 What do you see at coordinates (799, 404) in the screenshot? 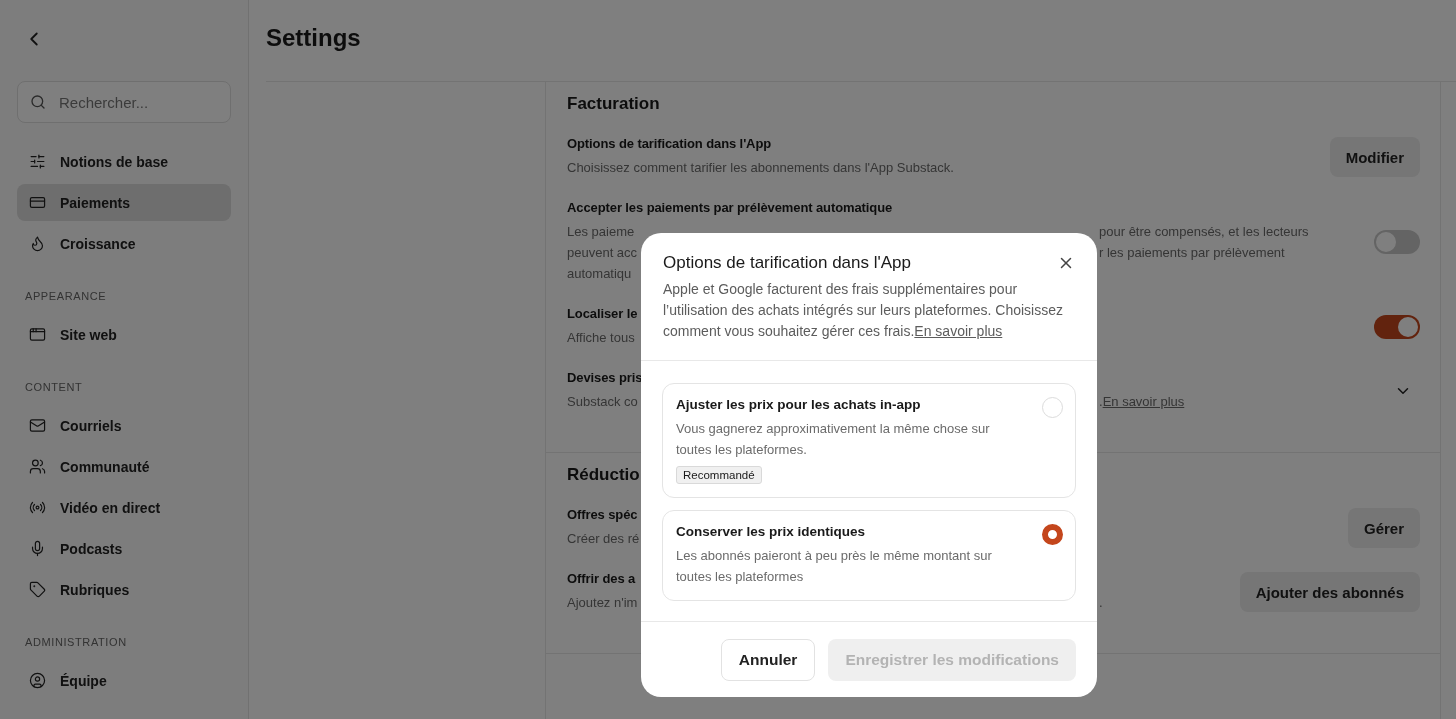
I see `option-title: Ajuster les prix pour les achats in-app` at bounding box center [799, 404].